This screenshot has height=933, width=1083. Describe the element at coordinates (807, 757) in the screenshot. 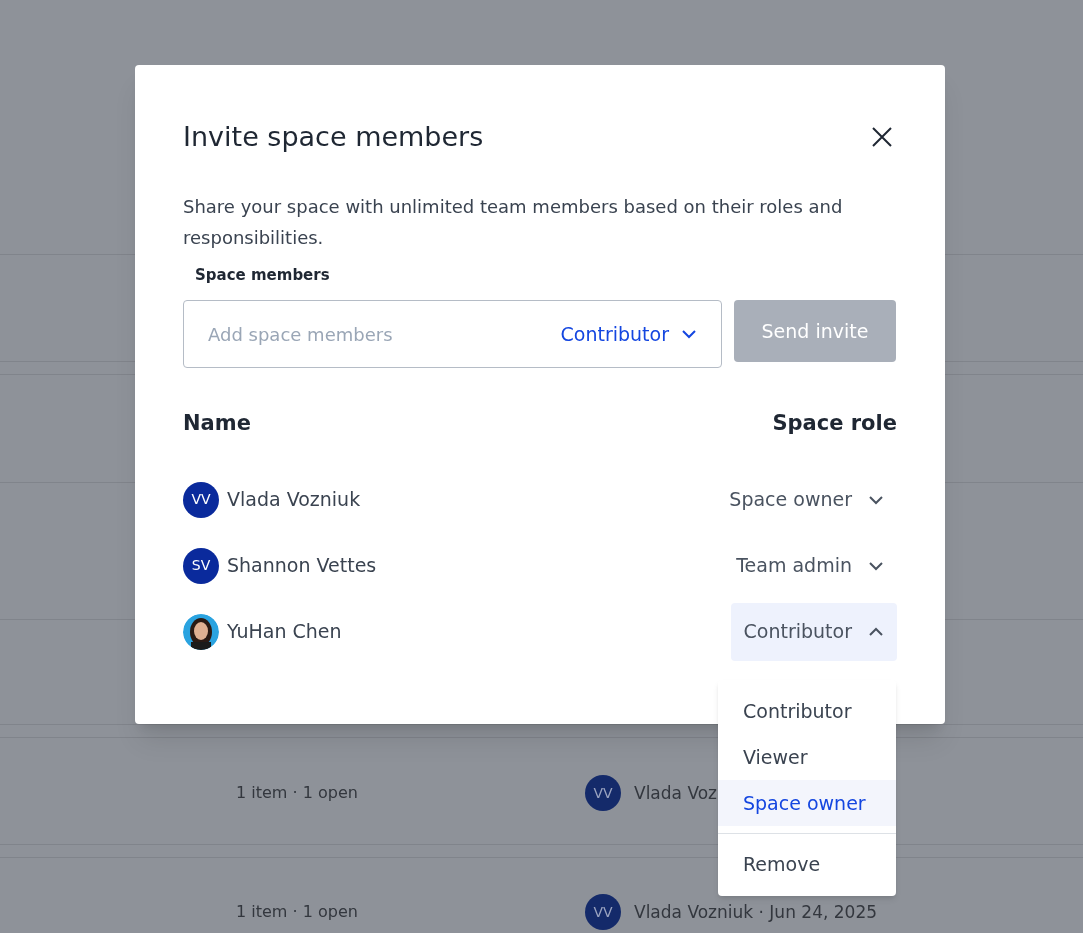

I see `menu-item: Viewer` at that location.